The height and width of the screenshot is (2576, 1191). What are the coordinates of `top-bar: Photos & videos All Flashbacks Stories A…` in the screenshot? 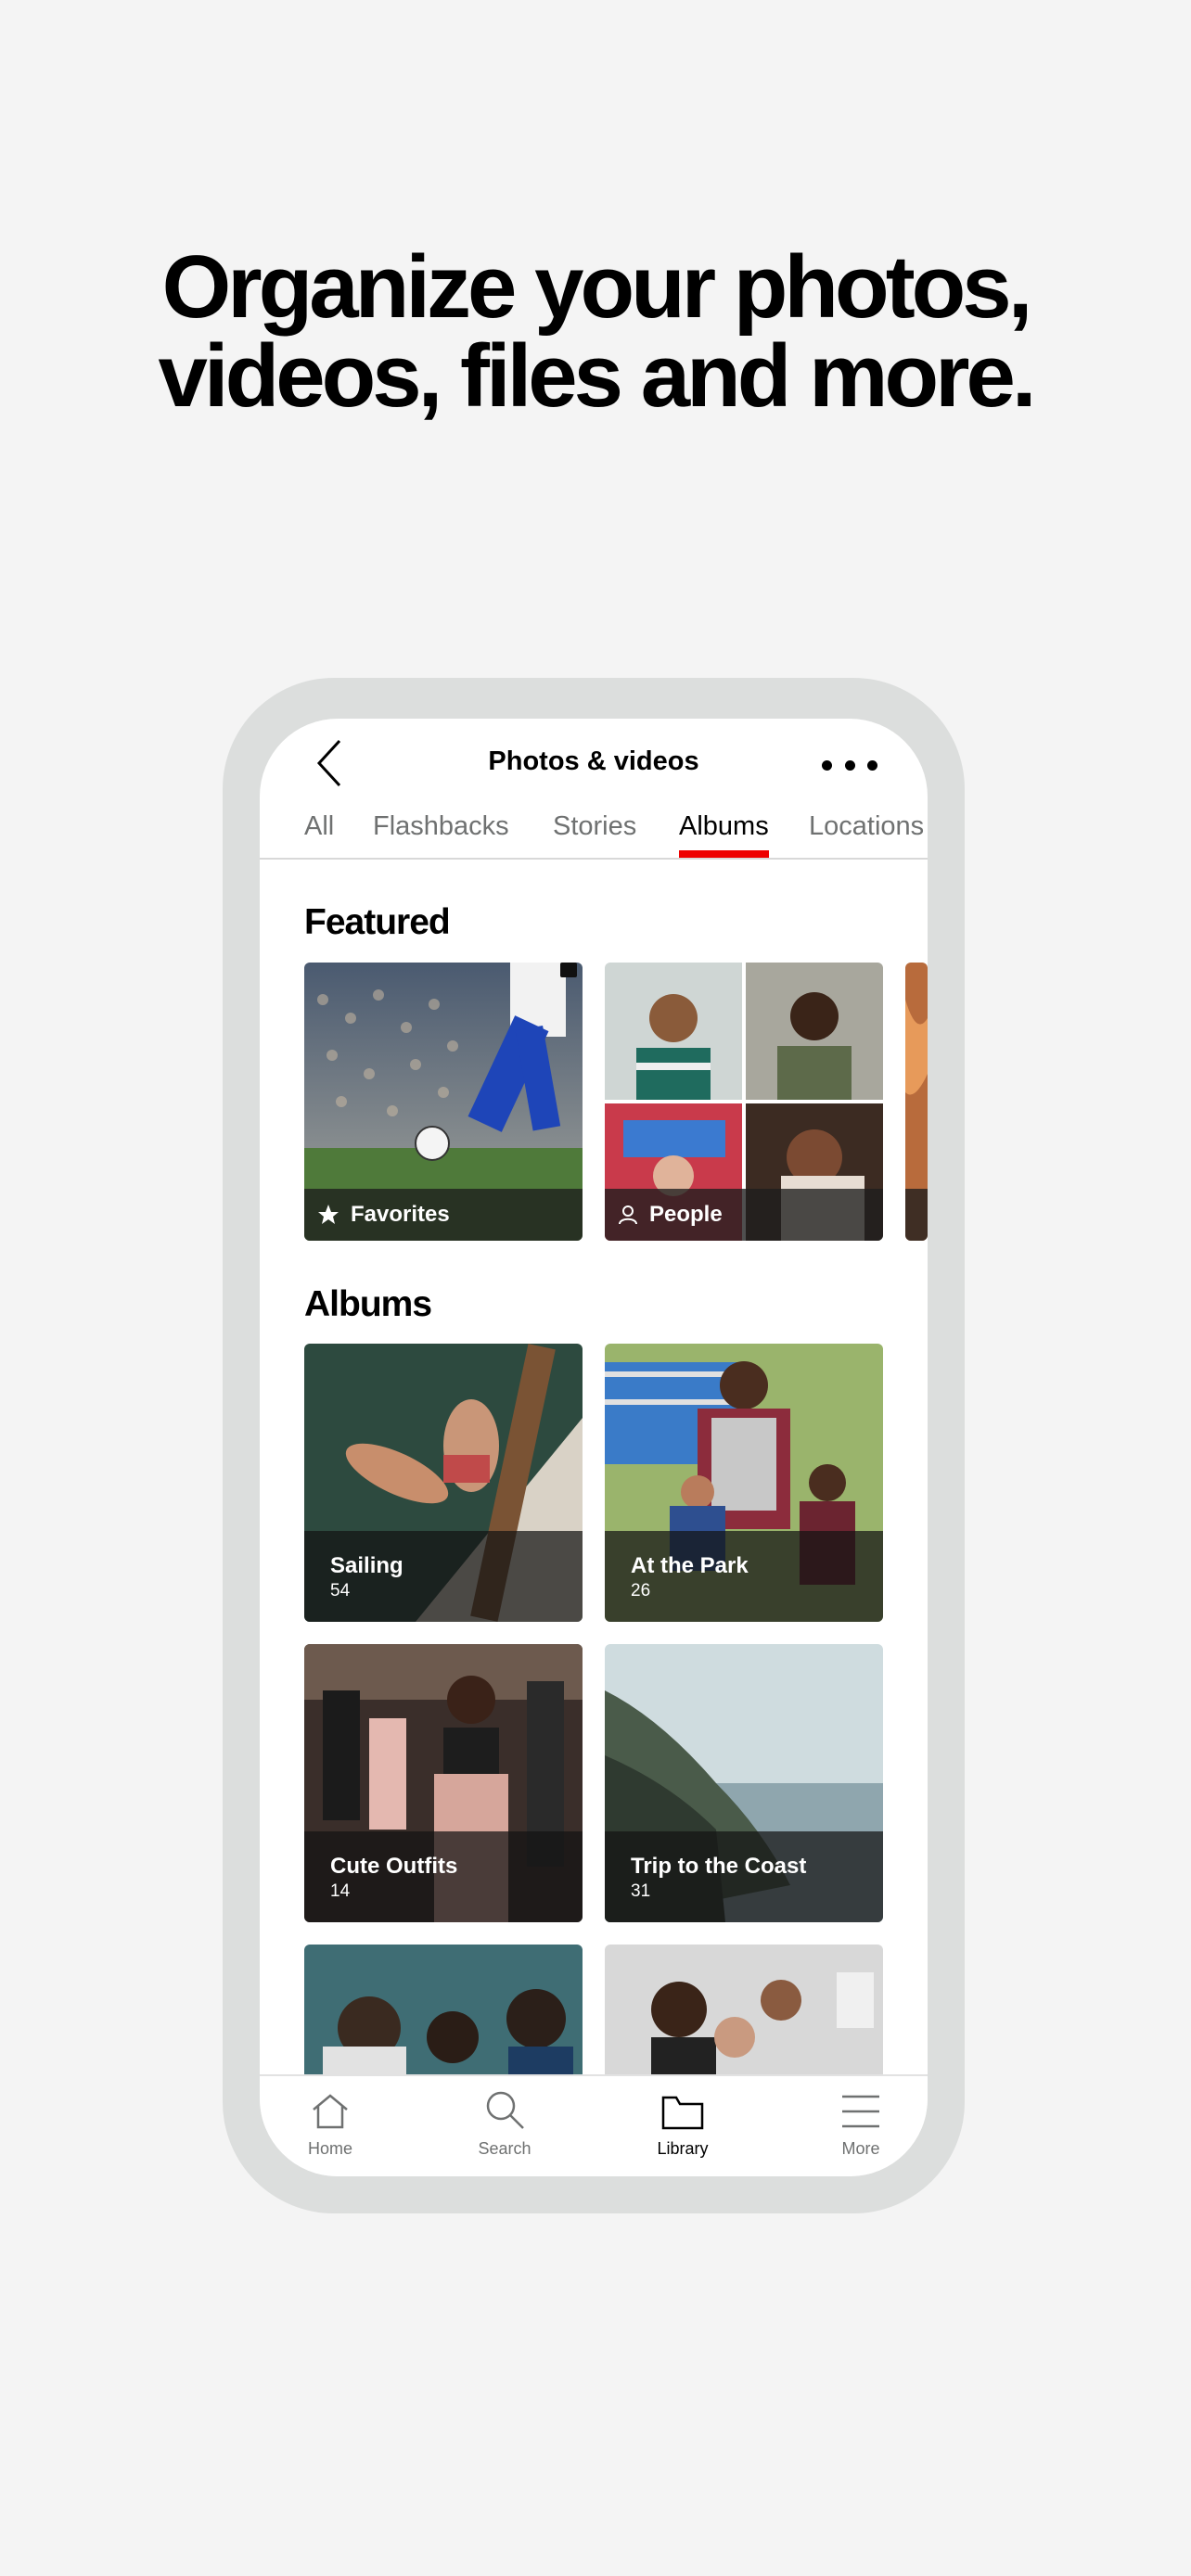 It's located at (594, 789).